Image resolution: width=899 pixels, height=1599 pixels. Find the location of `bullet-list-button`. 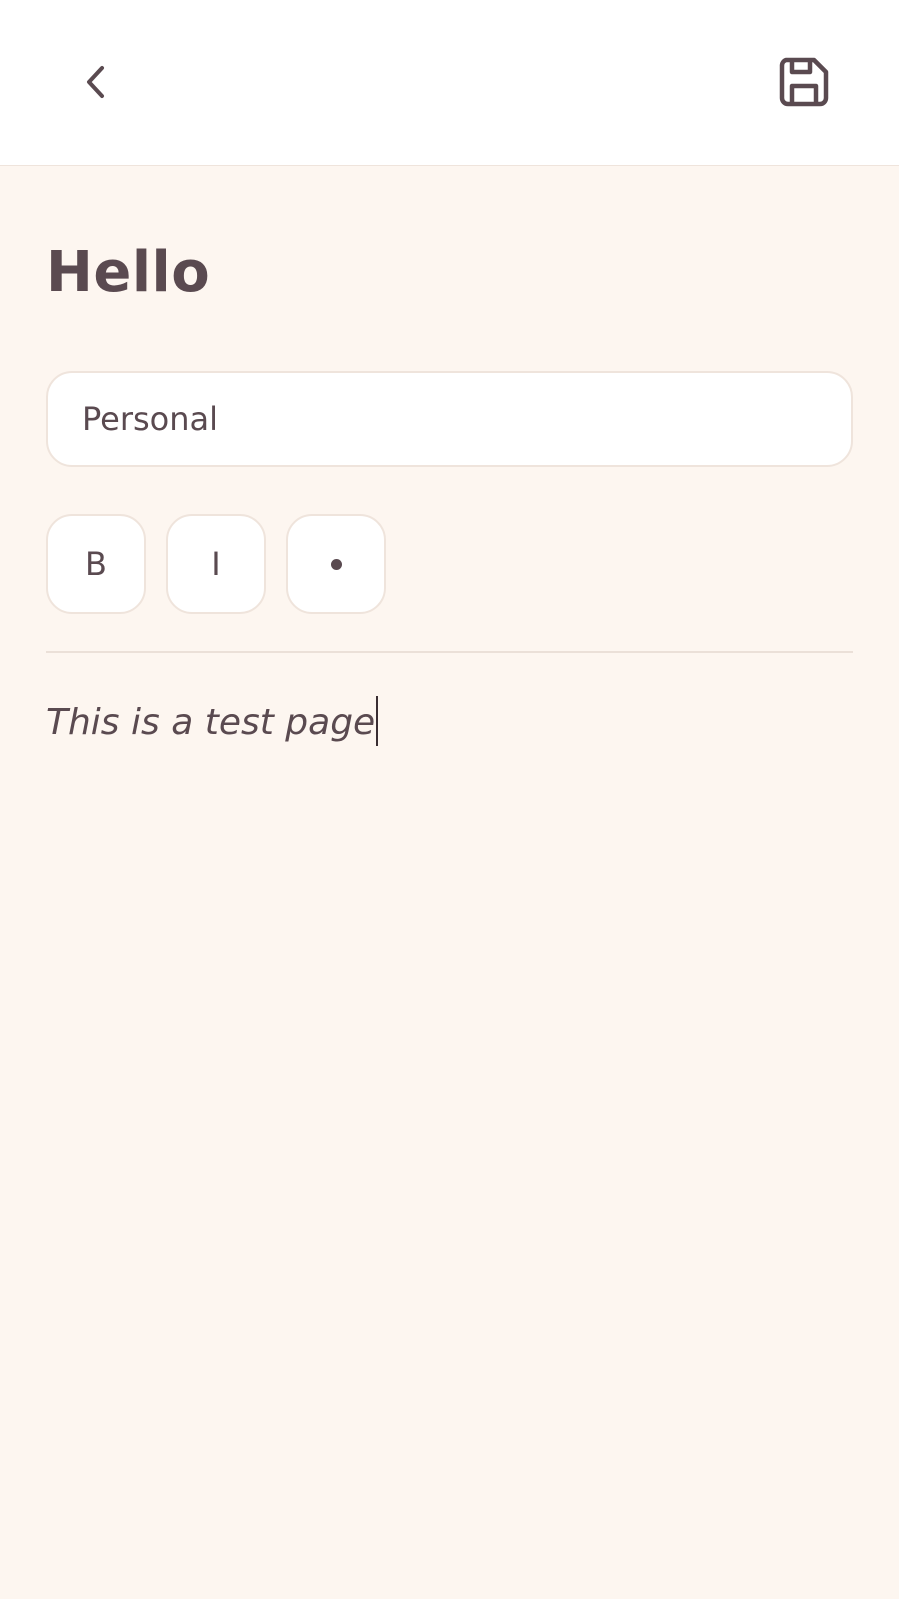

bullet-list-button is located at coordinates (336, 564).